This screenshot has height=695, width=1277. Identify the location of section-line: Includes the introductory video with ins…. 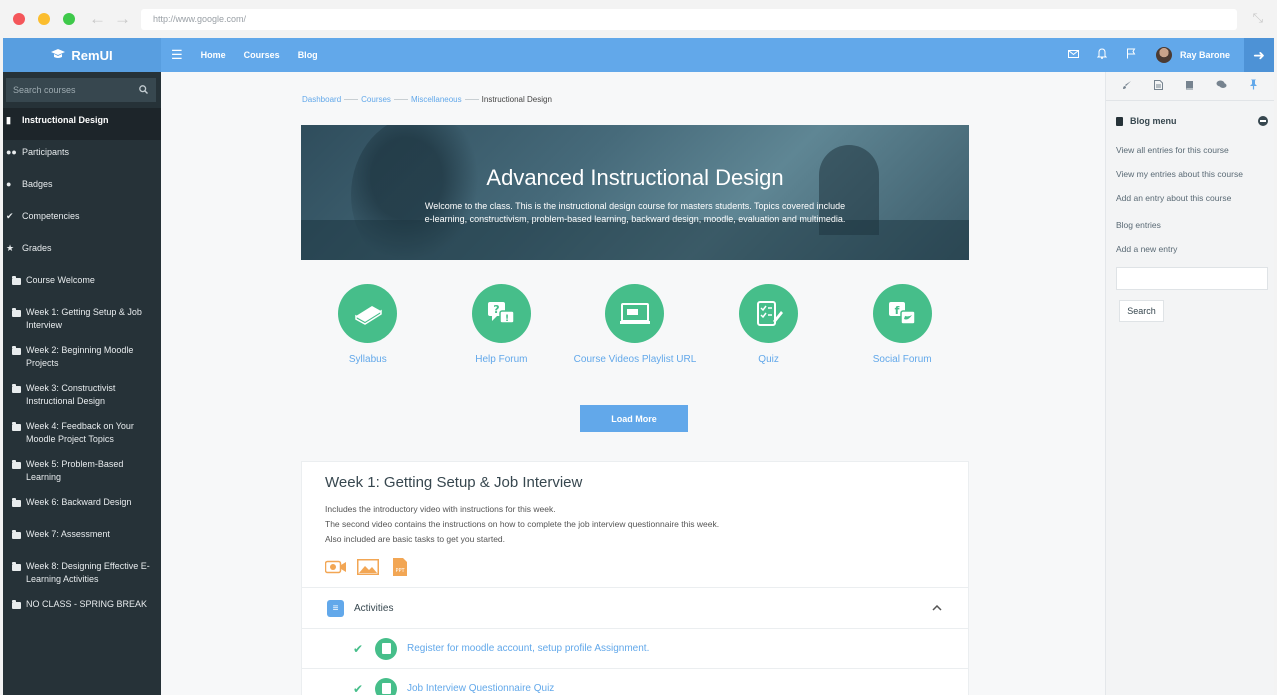
(440, 509).